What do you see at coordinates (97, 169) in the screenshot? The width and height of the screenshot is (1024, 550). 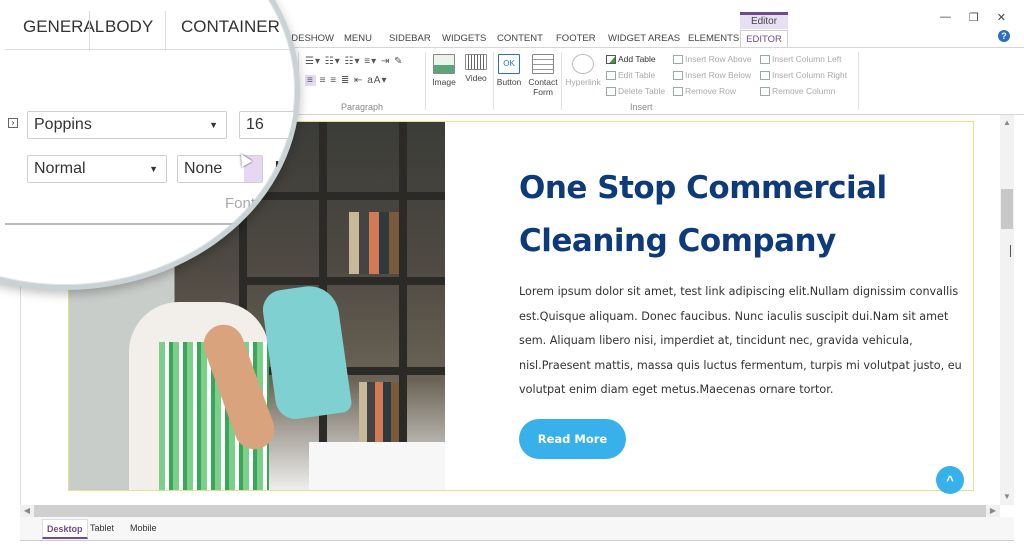 I see `font-weight-select: Normal ▼` at bounding box center [97, 169].